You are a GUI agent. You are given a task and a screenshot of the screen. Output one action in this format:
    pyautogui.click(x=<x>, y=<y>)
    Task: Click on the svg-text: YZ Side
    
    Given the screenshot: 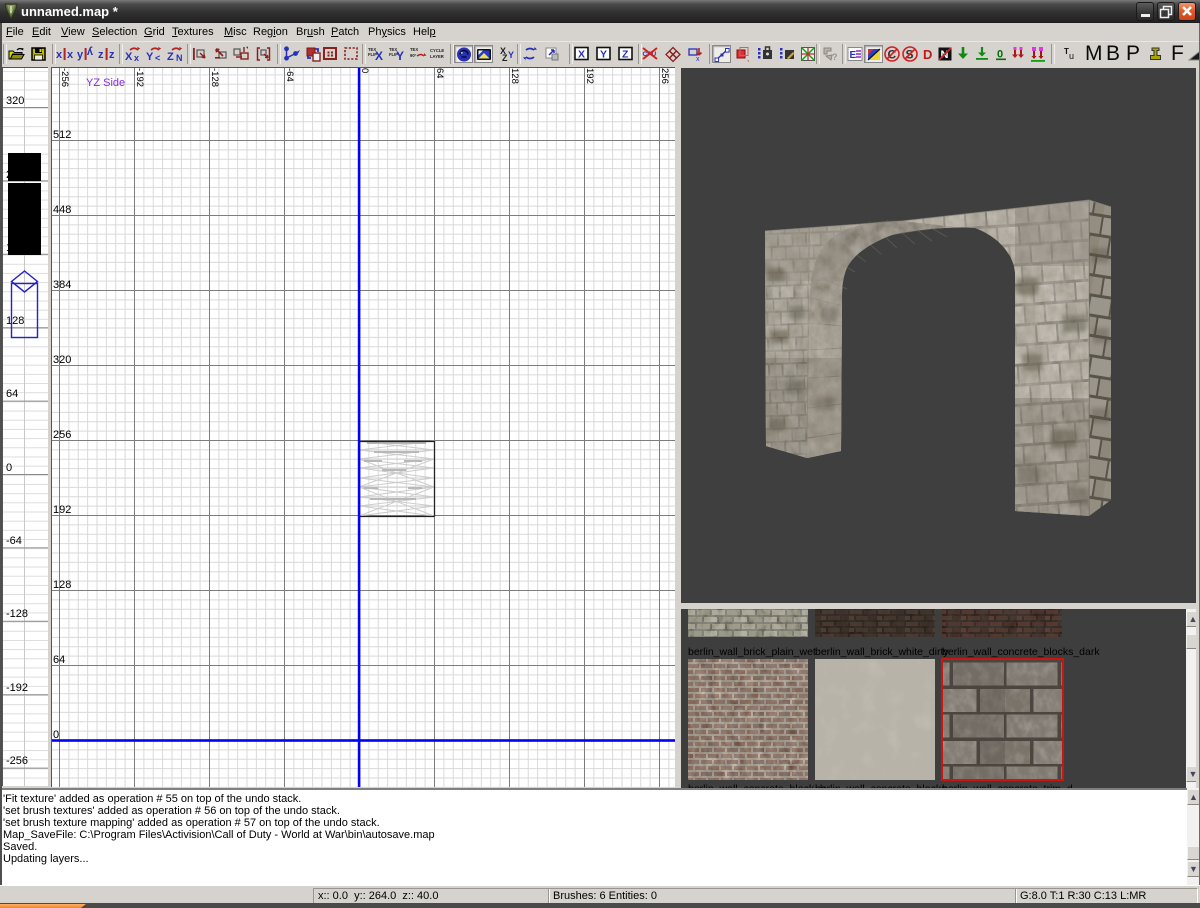 What is the action you would take?
    pyautogui.click(x=105, y=83)
    